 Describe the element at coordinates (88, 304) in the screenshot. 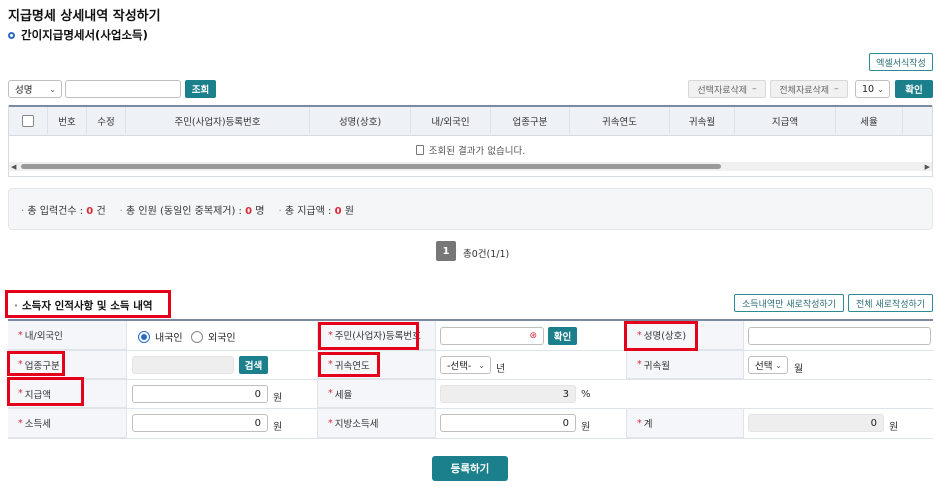

I see `highlight-box-section` at that location.